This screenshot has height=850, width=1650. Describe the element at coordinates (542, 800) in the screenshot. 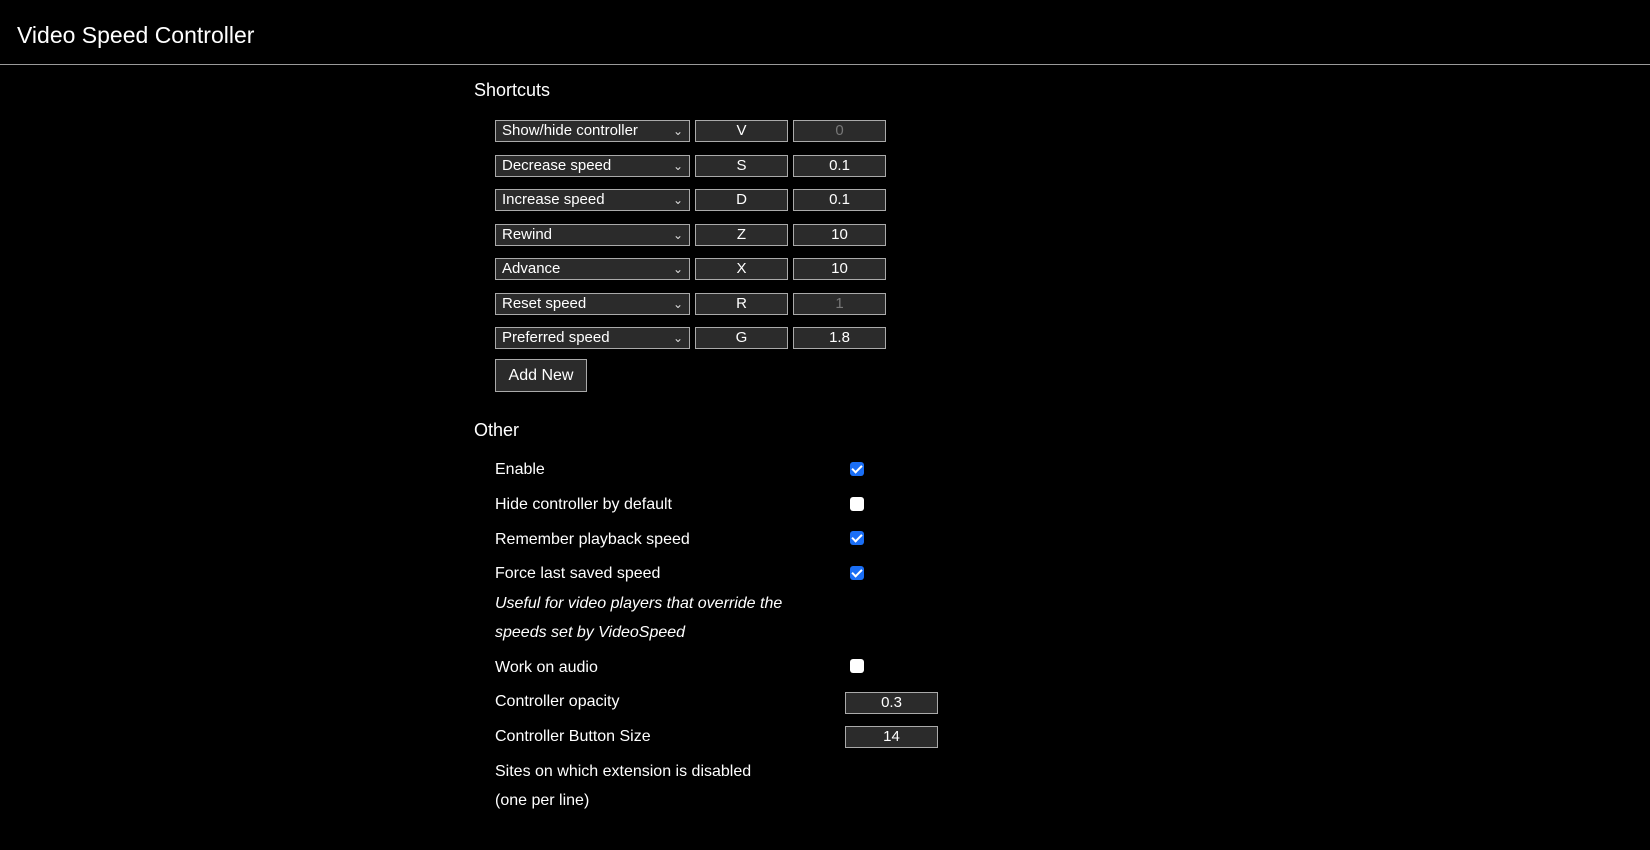

I see `blacklist-label-line2: (one per line)` at that location.